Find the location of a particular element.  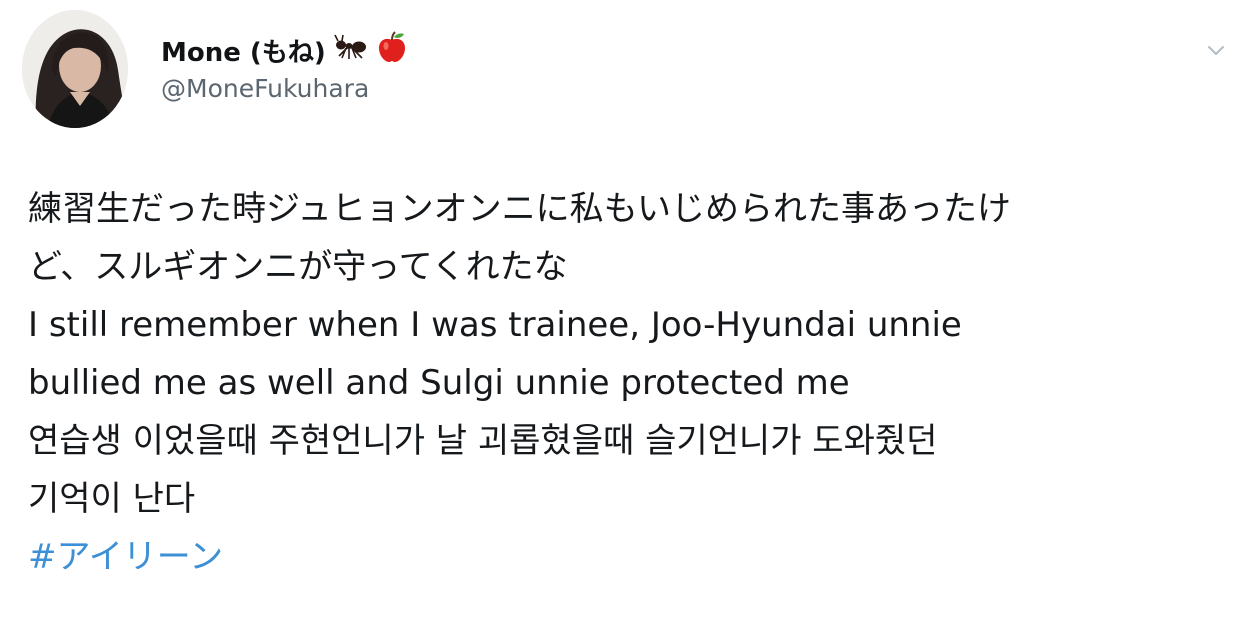

display-name-text: Mone (もね) is located at coordinates (243, 52).